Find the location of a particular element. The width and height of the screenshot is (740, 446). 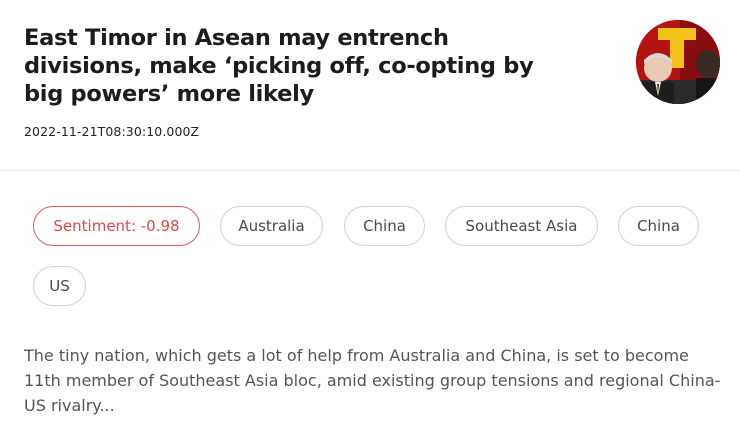

tag-southeast-asia: Southeast Asia is located at coordinates (521, 226).